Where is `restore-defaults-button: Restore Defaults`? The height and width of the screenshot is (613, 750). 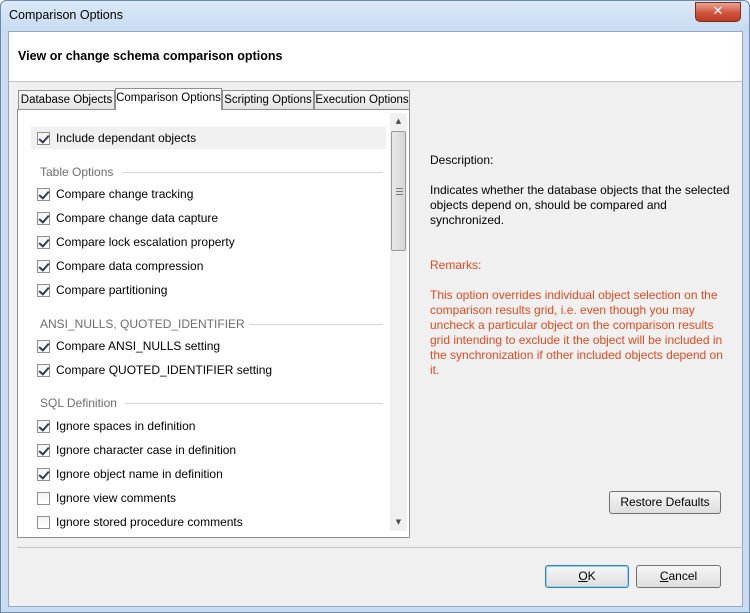
restore-defaults-button: Restore Defaults is located at coordinates (665, 502).